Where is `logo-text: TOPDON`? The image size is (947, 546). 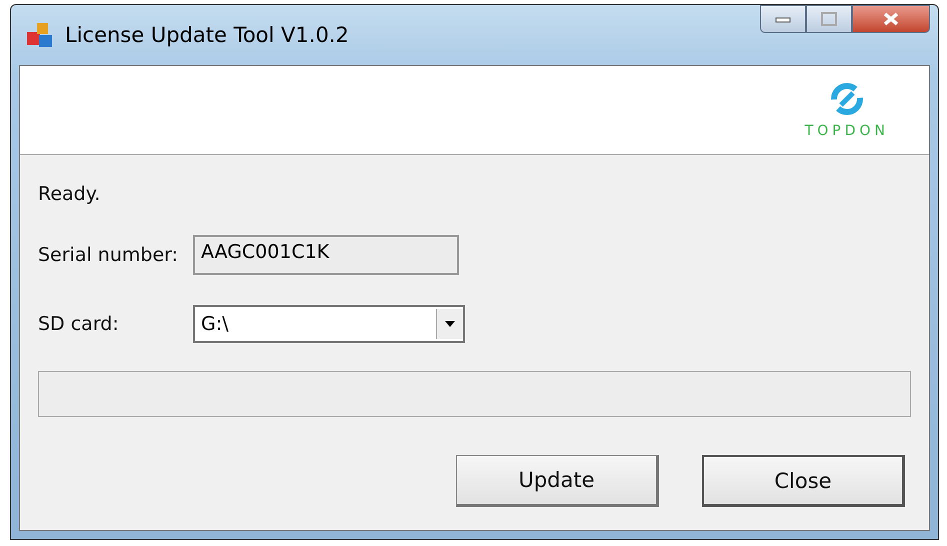 logo-text: TOPDON is located at coordinates (846, 131).